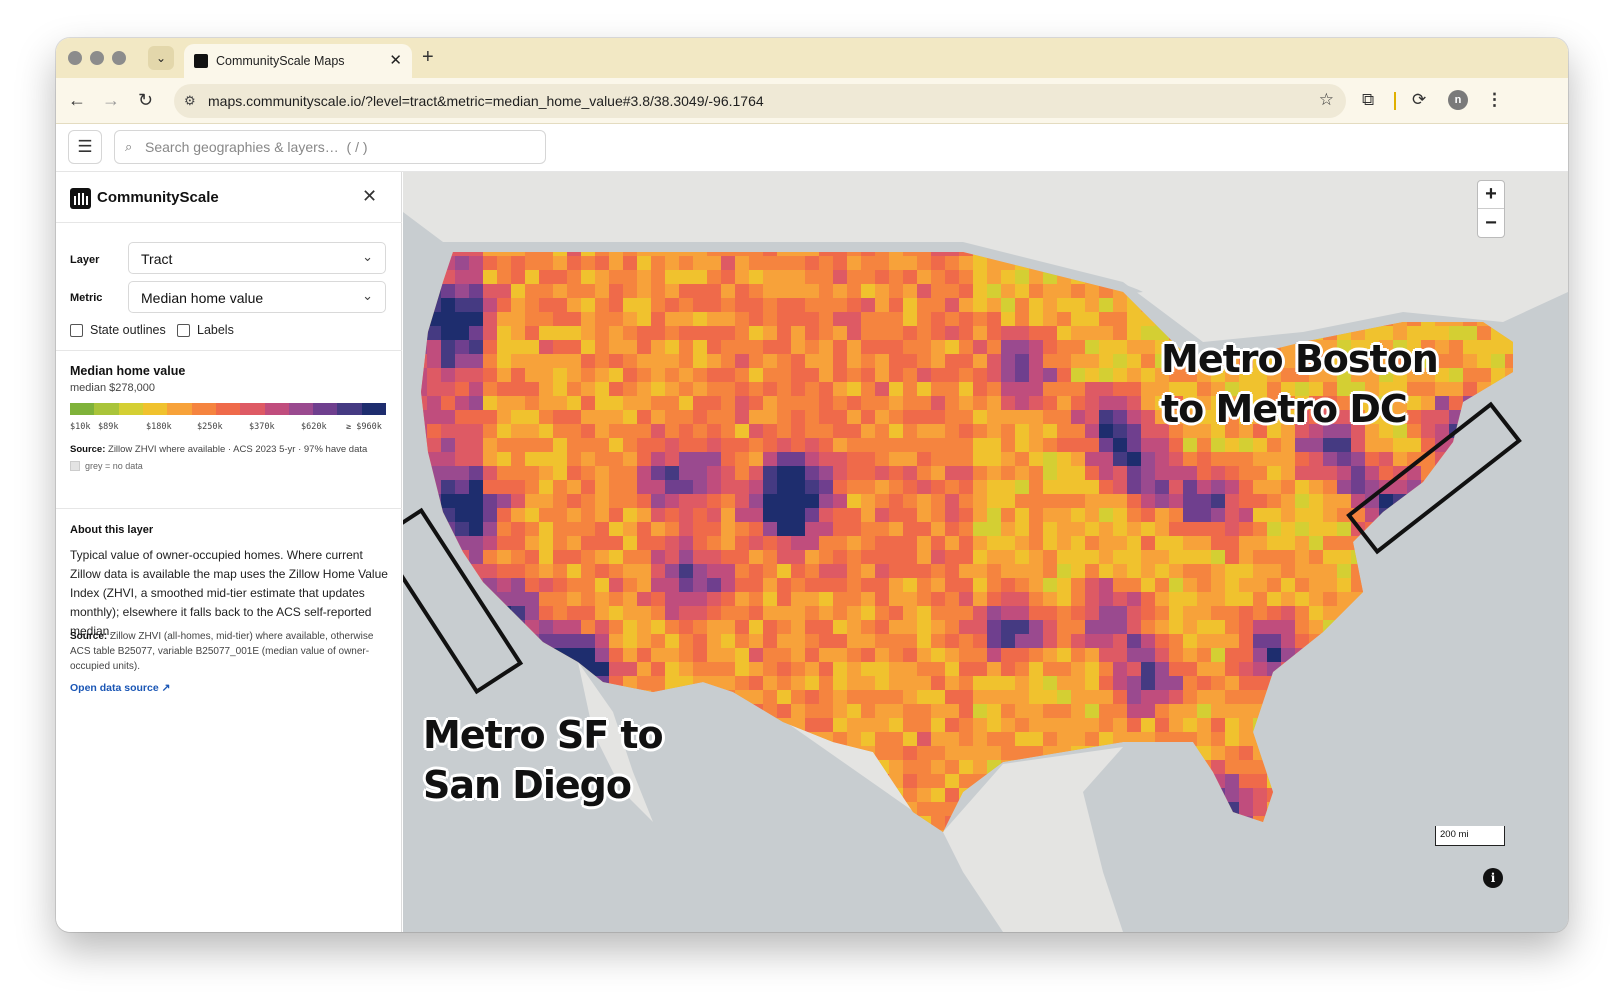 The height and width of the screenshot is (1006, 1624). What do you see at coordinates (1491, 195) in the screenshot?
I see `zoom-in-button: +` at bounding box center [1491, 195].